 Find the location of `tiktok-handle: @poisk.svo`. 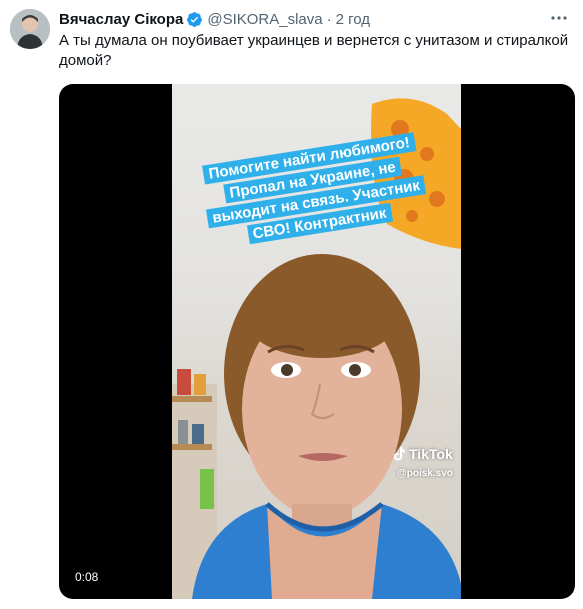

tiktok-handle: @poisk.svo is located at coordinates (425, 473).